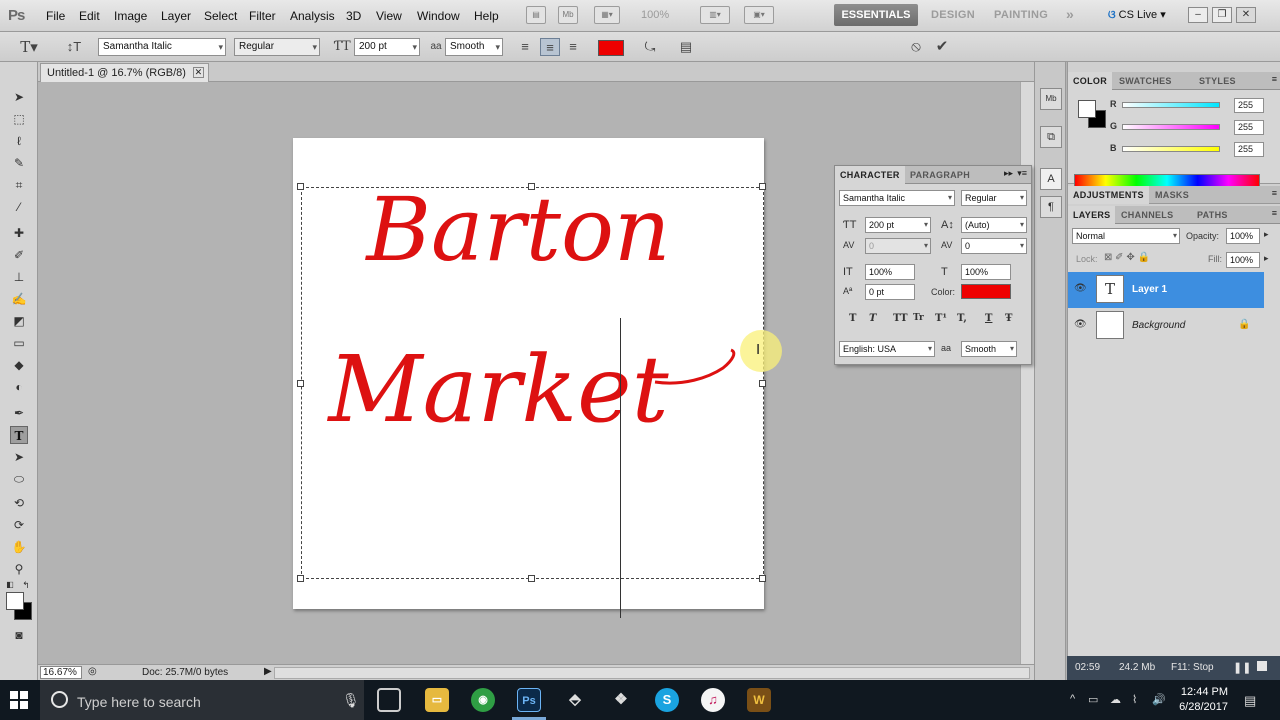  What do you see at coordinates (1217, 81) in the screenshot?
I see `tab-styles: STYLES` at bounding box center [1217, 81].